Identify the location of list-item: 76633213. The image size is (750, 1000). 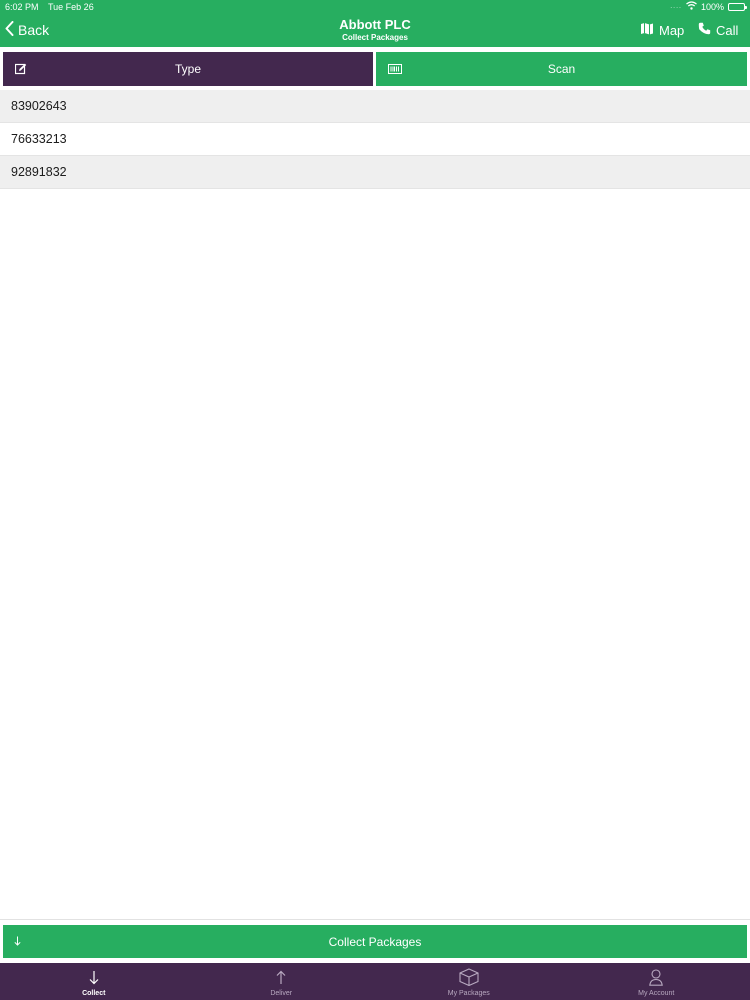
(375, 139).